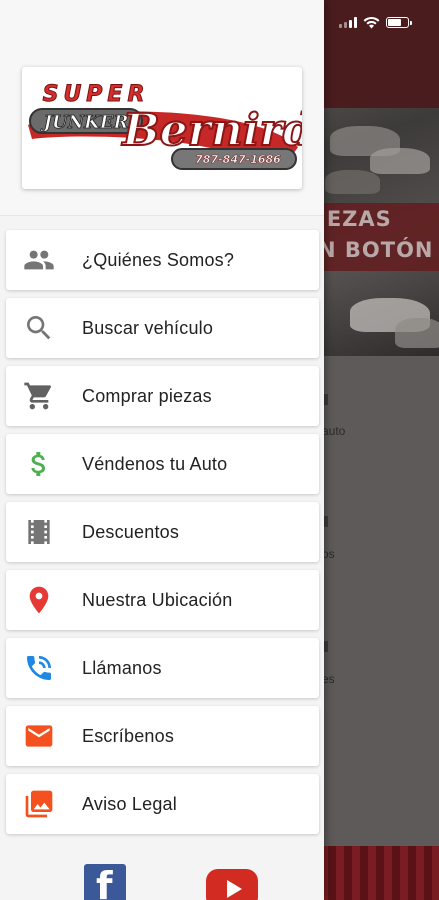  What do you see at coordinates (96, 94) in the screenshot?
I see `logo-line-1: SUPER` at bounding box center [96, 94].